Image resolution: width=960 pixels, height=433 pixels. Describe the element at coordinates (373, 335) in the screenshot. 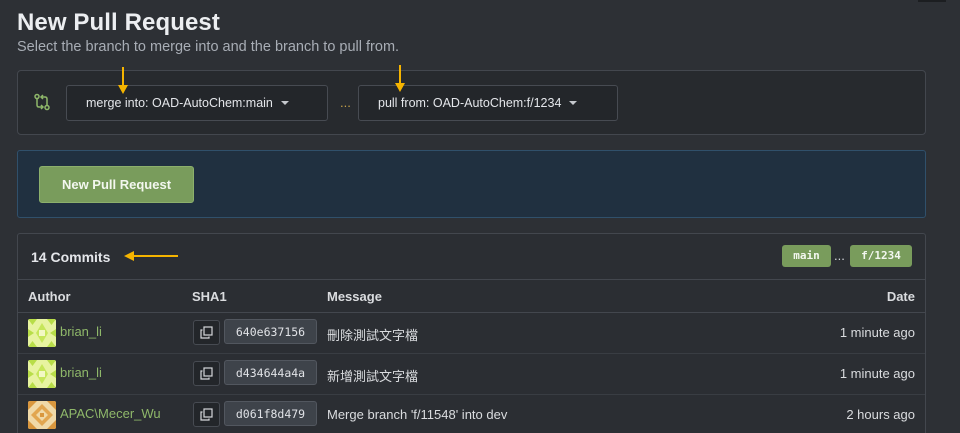

I see `commit-message: 刪除測試文字檔` at that location.